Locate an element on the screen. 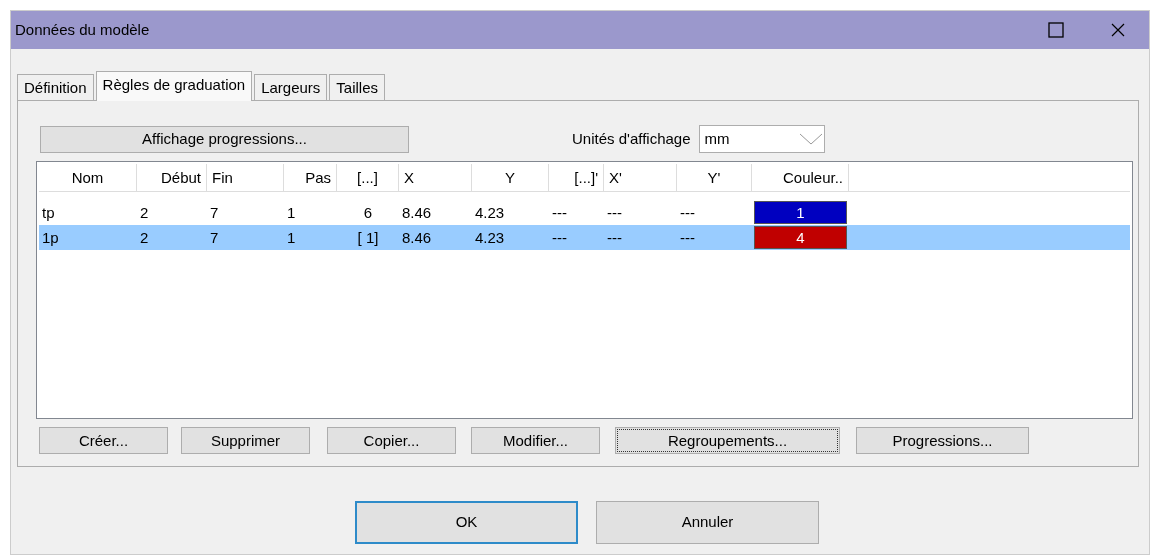 This screenshot has width=1157, height=555. units-dropdown: mm is located at coordinates (761, 139).